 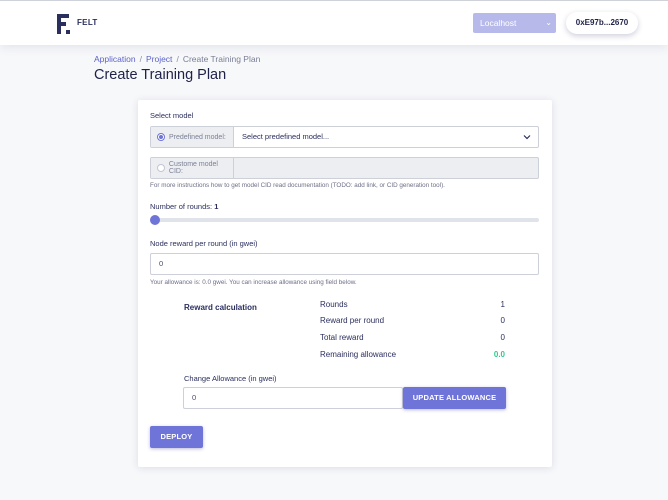 What do you see at coordinates (344, 264) in the screenshot?
I see `node-reward-input: 0` at bounding box center [344, 264].